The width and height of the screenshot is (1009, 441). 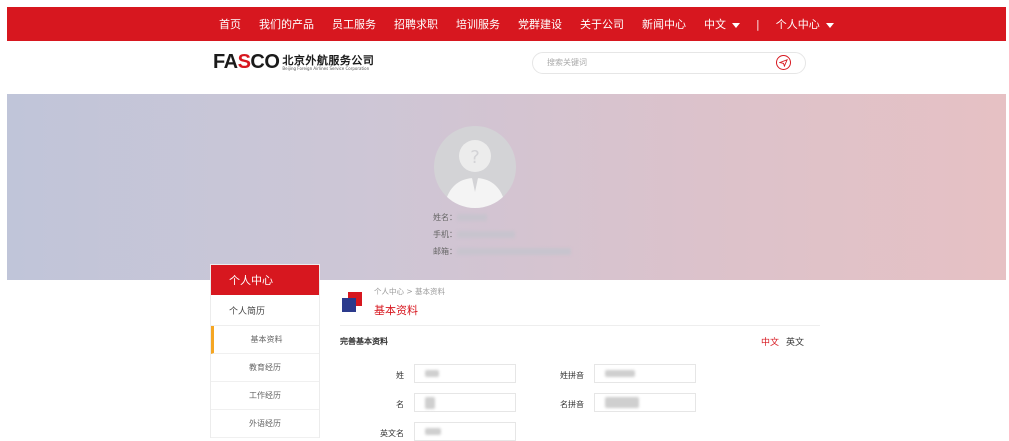 I want to click on language-toggle: 中文 英文, so click(x=782, y=341).